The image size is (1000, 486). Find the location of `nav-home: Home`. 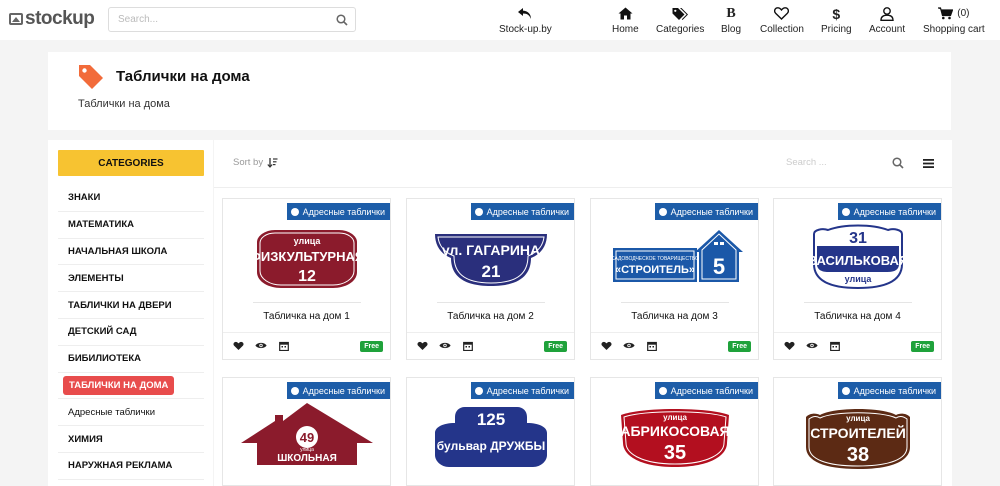

nav-home: Home is located at coordinates (625, 20).